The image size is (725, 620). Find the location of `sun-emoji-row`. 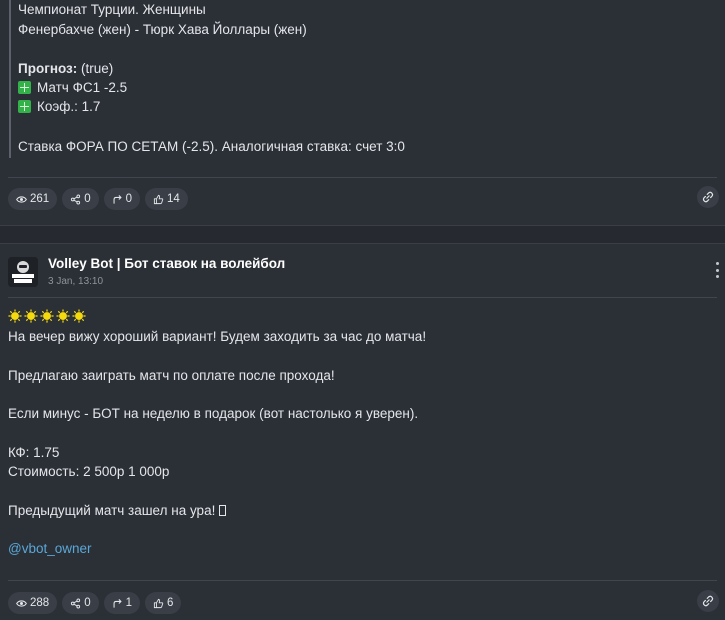

sun-emoji-row is located at coordinates (47, 316).